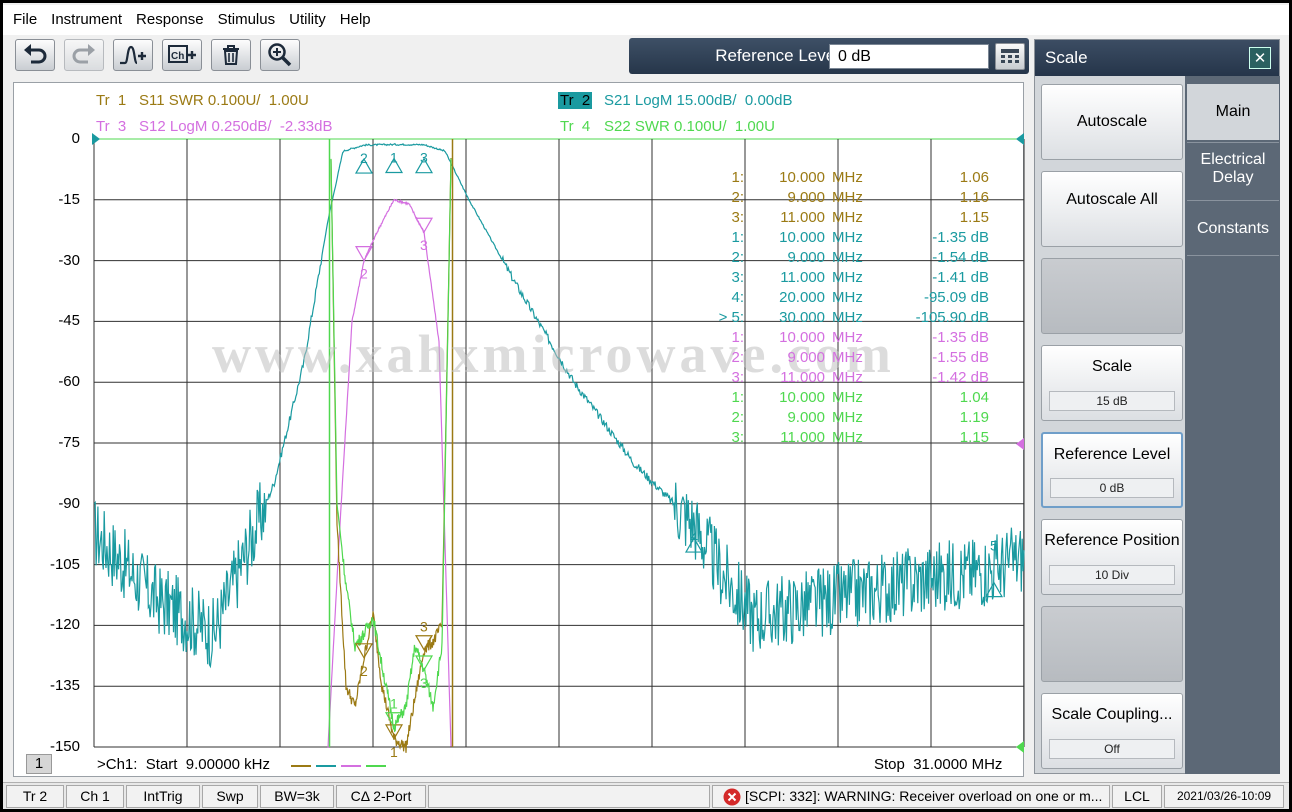  I want to click on redo-button, so click(84, 55).